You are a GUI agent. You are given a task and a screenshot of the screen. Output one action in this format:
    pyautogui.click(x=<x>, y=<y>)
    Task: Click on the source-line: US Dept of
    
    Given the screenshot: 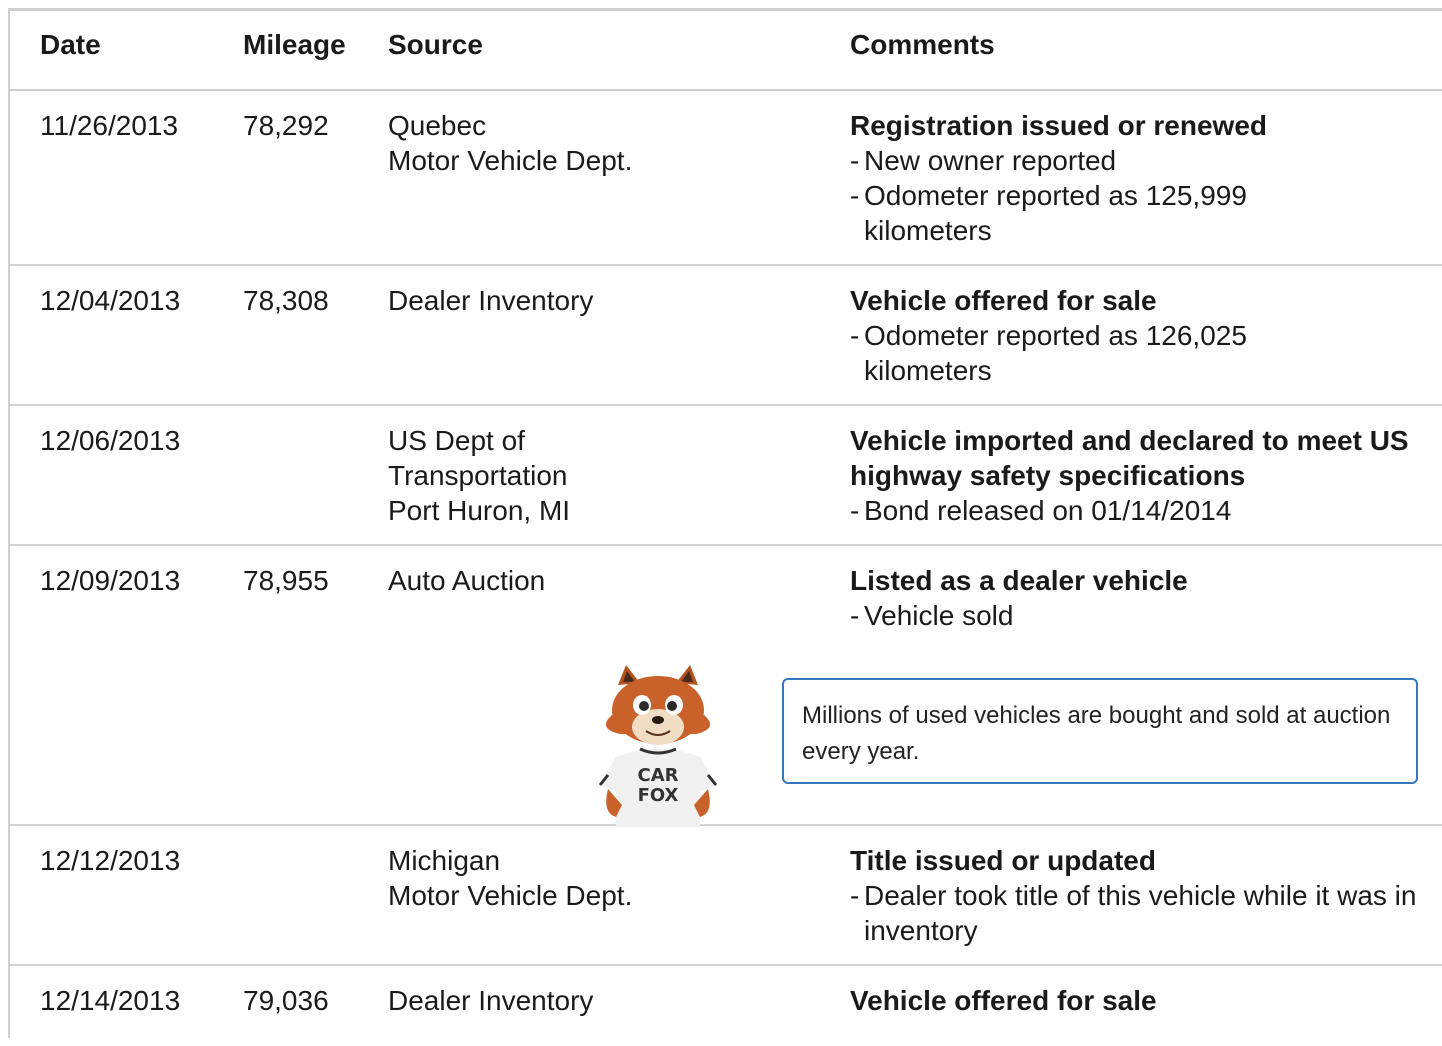 What is the action you would take?
    pyautogui.click(x=456, y=440)
    